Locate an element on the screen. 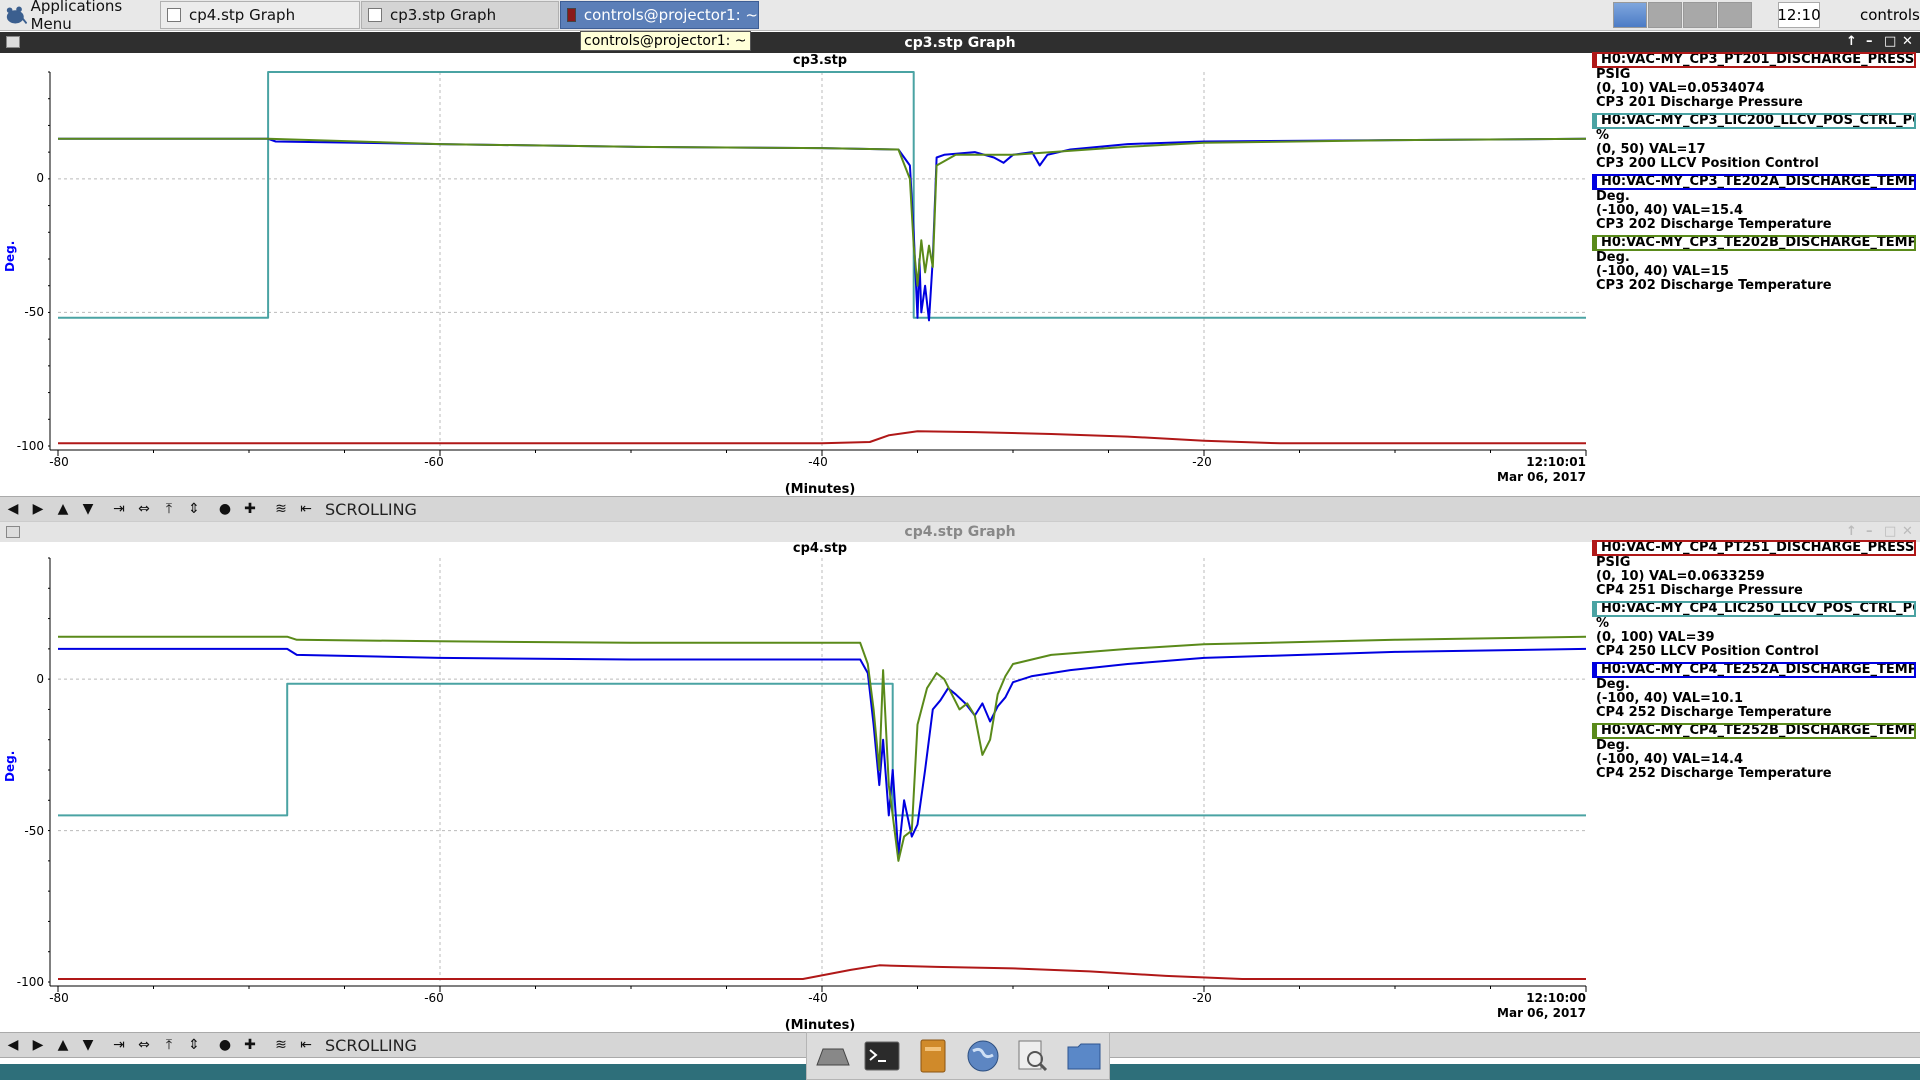 The width and height of the screenshot is (1920, 1080). date-stamp: Mar 06, 2017 is located at coordinates (1541, 1013).